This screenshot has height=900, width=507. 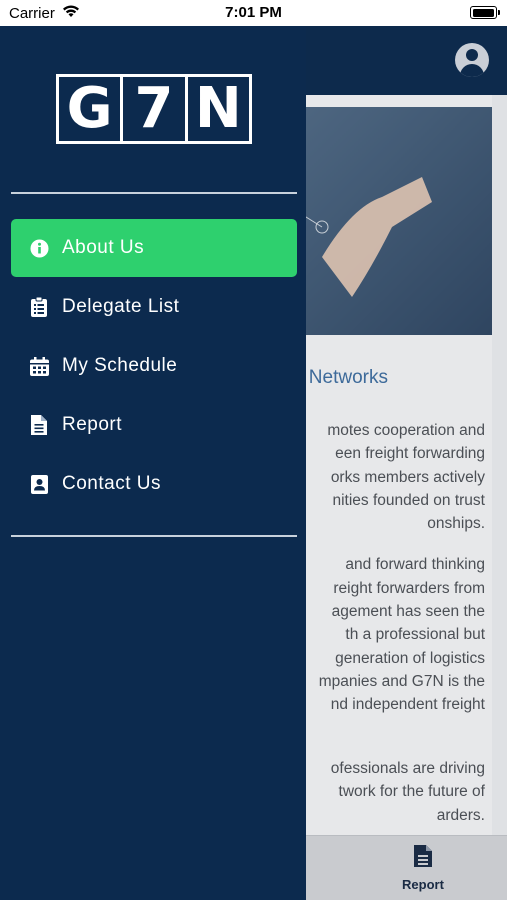 I want to click on clock: 7:01 PM, so click(x=253, y=12).